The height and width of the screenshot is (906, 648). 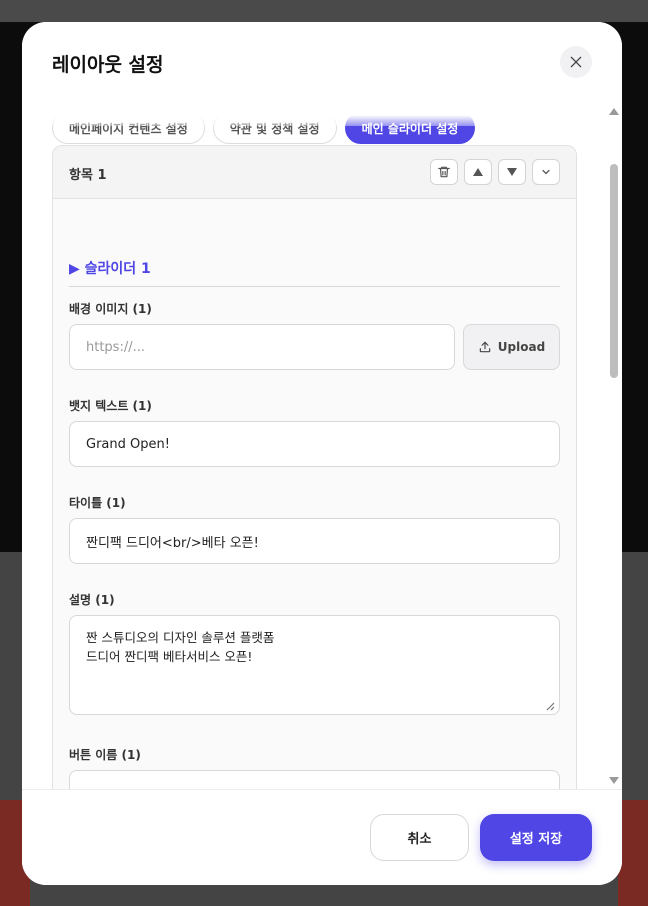 What do you see at coordinates (521, 347) in the screenshot?
I see `upload-label: Upload` at bounding box center [521, 347].